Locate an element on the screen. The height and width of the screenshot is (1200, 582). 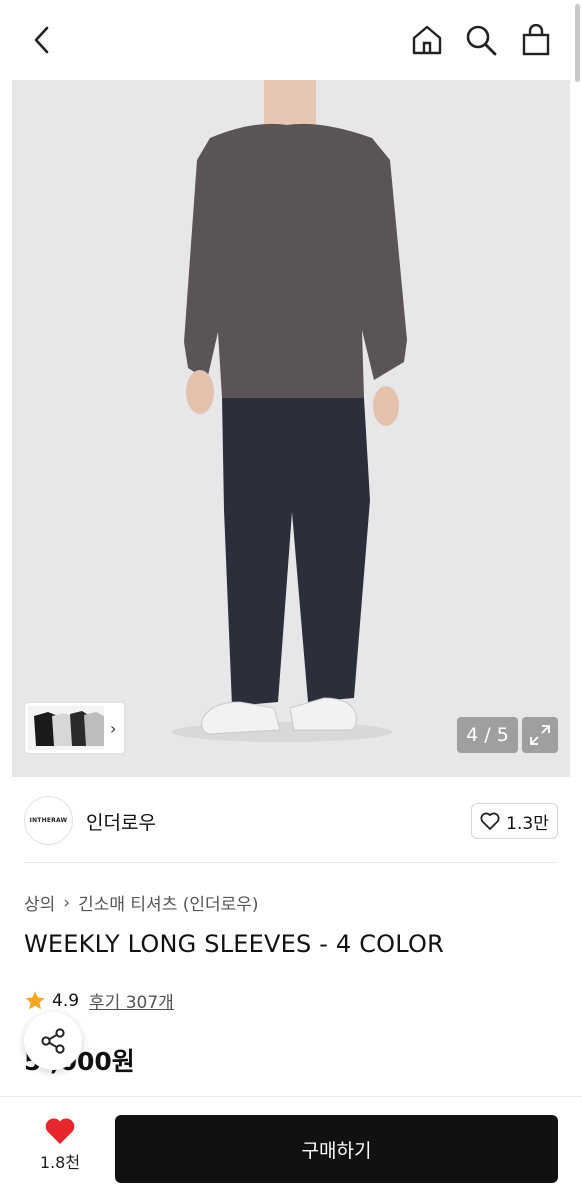
share-button is located at coordinates (53, 1041).